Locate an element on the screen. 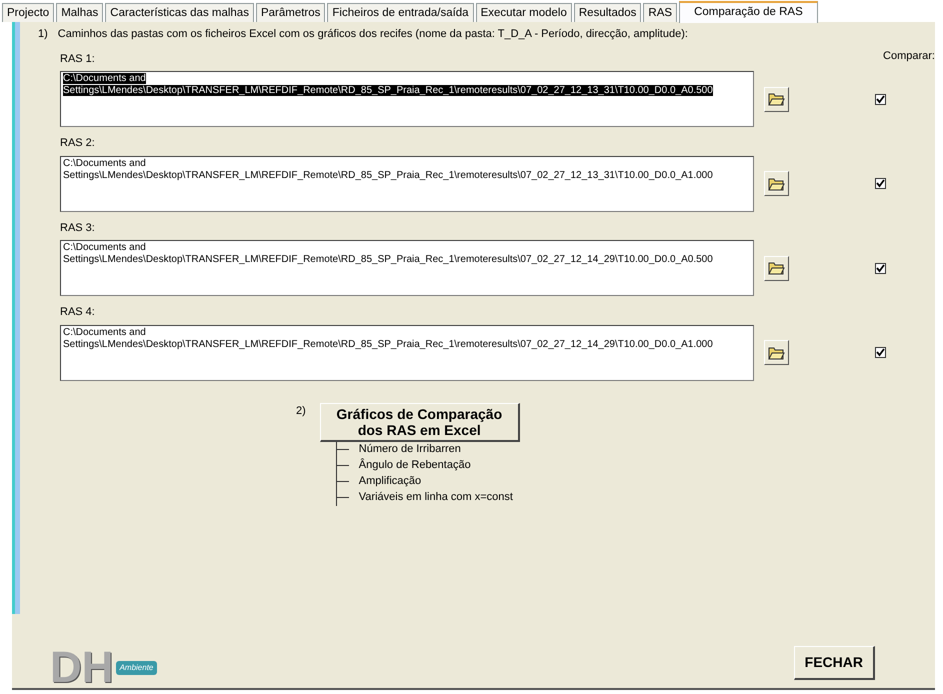  instruction-text: Caminhos das pastas com os ficheiros Excel com os gráficos dos recifes (nome da pasta: T_D_A - Período, direcção, amplitude): is located at coordinates (373, 34).